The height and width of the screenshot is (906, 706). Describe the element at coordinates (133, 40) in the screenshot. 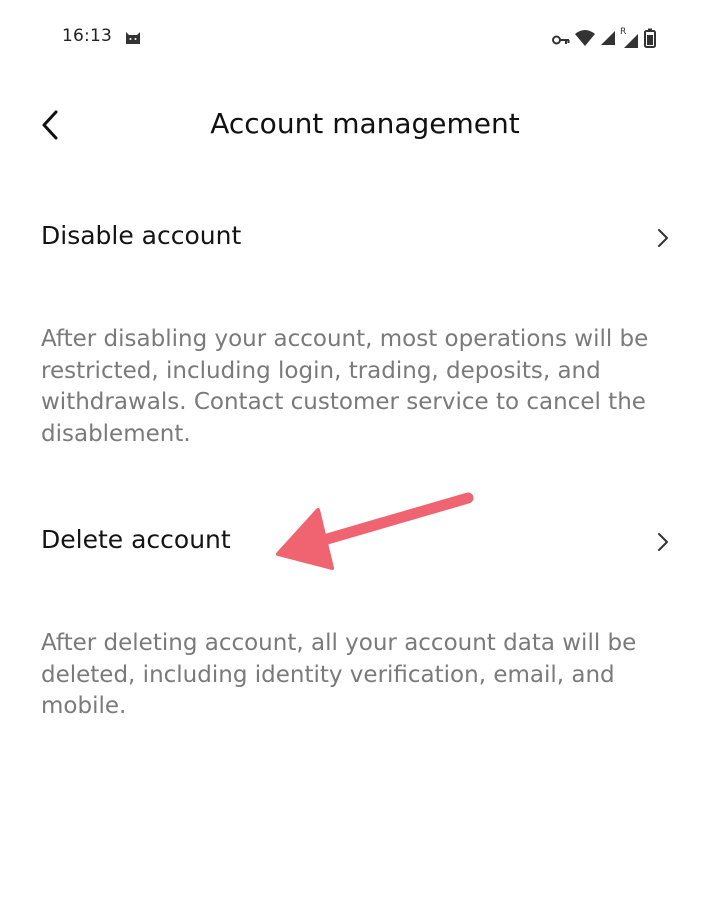

I see `cat-icon` at that location.